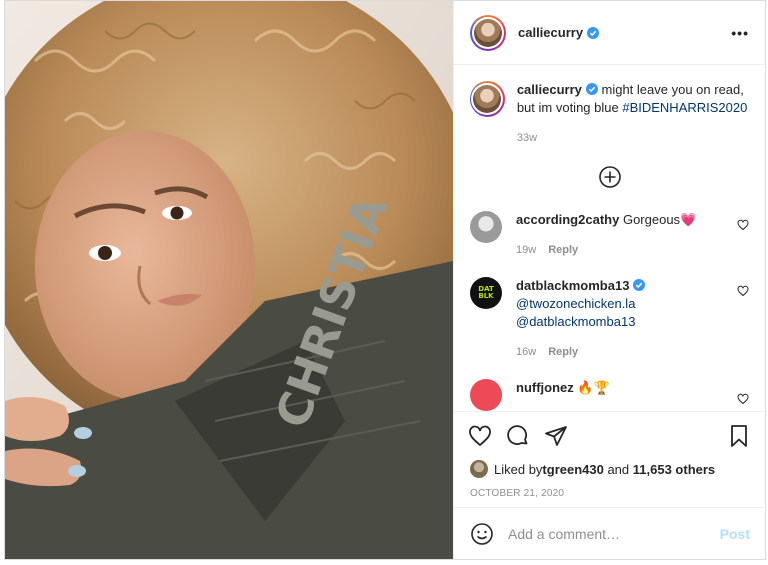 Image resolution: width=768 pixels, height=565 pixels. I want to click on author-avatar, so click(488, 32).